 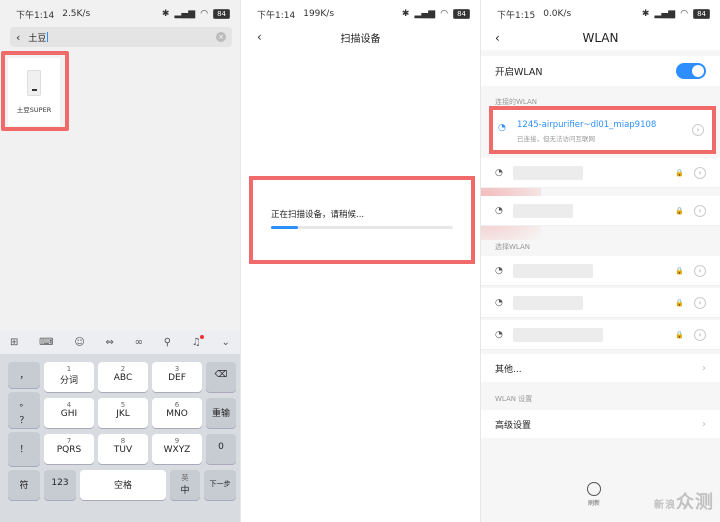 I want to click on key-6: 6 MNO, so click(x=177, y=413).